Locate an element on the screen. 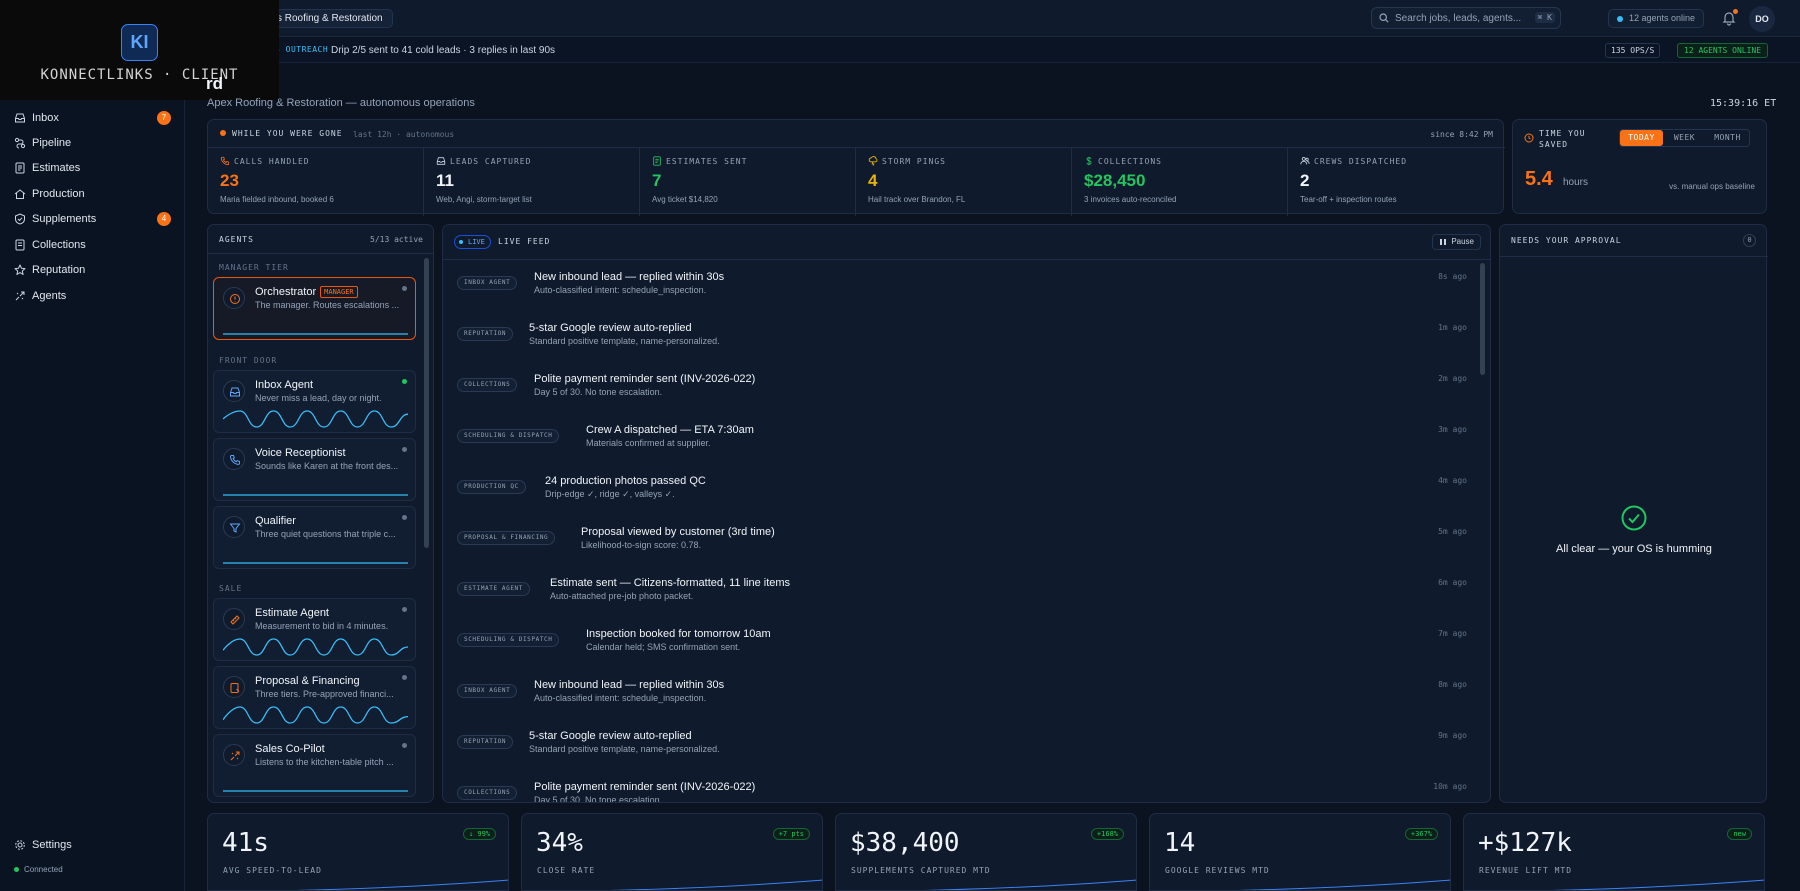 This screenshot has width=1800, height=891. sidebar-item-reputation: Reputation is located at coordinates (92, 270).